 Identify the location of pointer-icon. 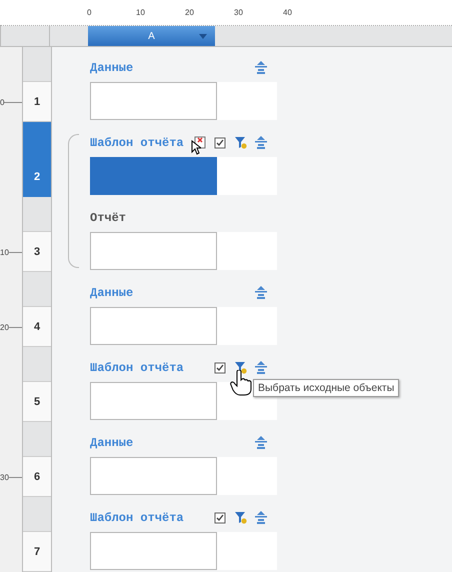
(196, 147).